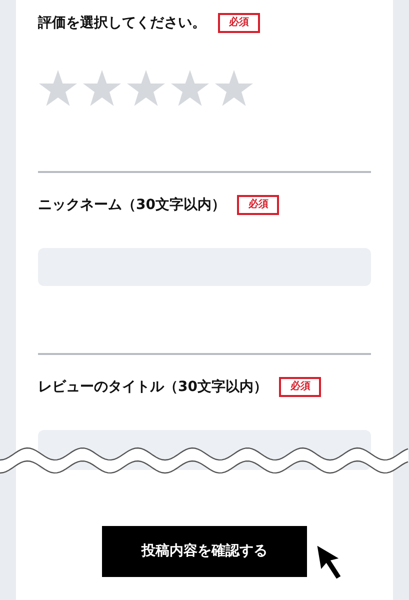 The height and width of the screenshot is (600, 409). Describe the element at coordinates (153, 387) in the screenshot. I see `field-label: レビューのタイトル（30文字以内）` at that location.